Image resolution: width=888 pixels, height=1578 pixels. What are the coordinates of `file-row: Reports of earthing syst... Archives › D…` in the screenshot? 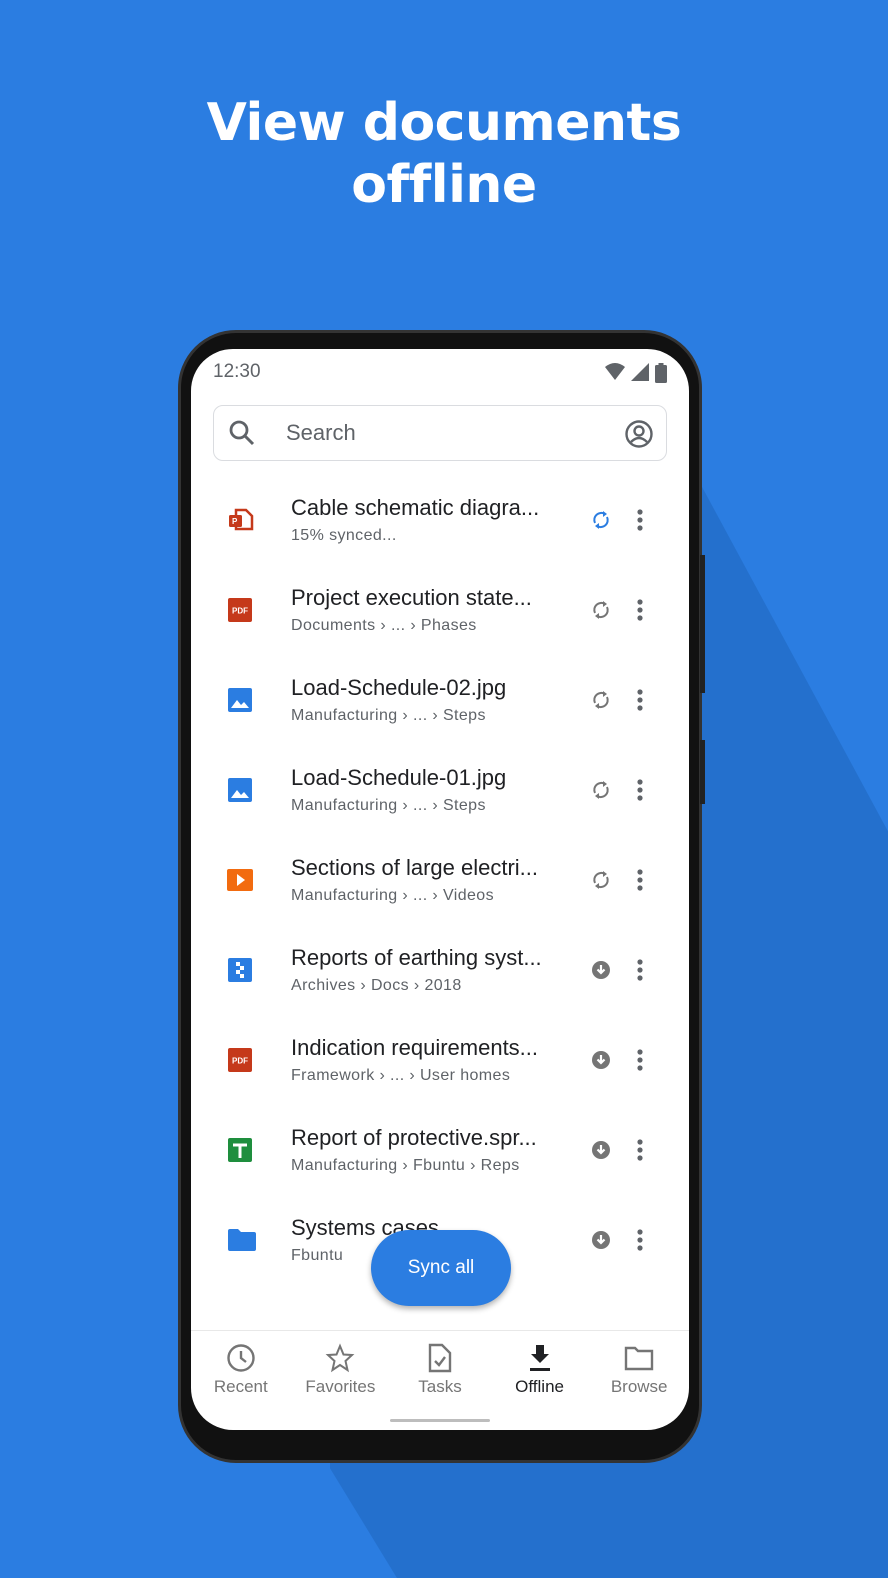 It's located at (440, 980).